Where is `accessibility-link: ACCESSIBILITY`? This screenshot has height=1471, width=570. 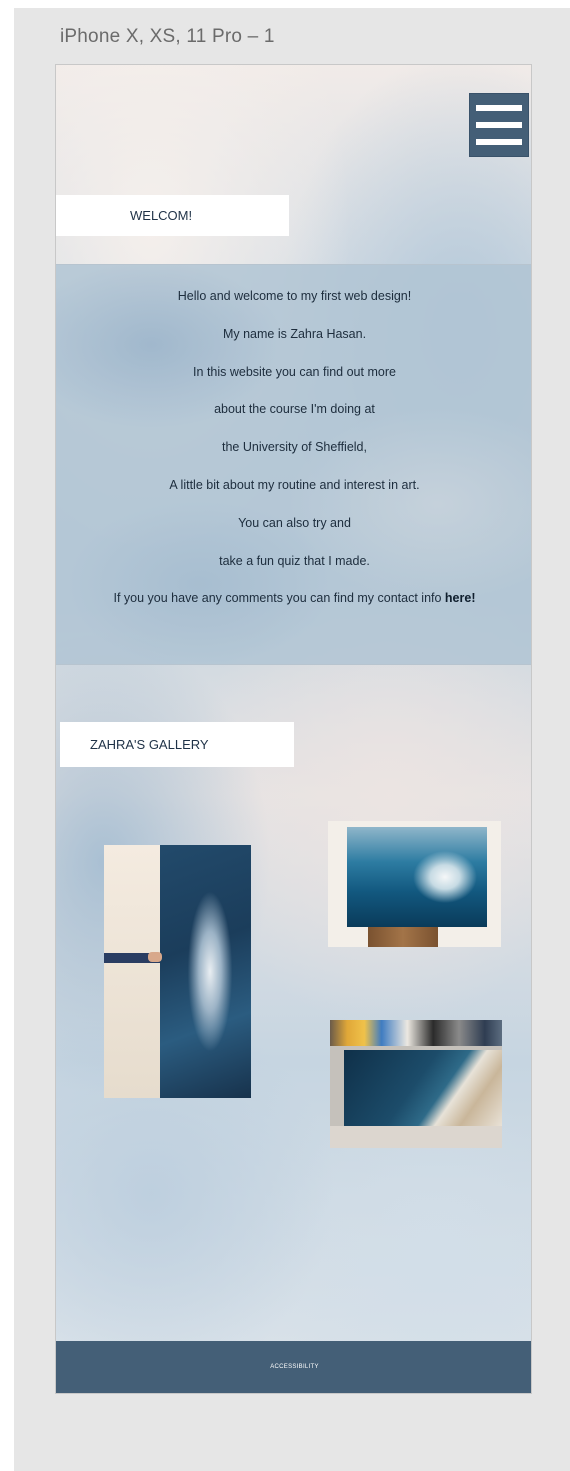 accessibility-link: ACCESSIBILITY is located at coordinates (294, 1367).